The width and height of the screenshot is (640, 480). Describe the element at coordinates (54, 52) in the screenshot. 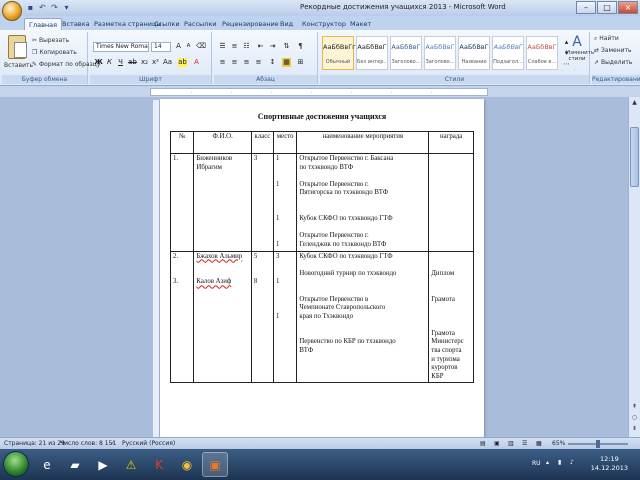

I see `copy-button: ❐ Копировать` at that location.